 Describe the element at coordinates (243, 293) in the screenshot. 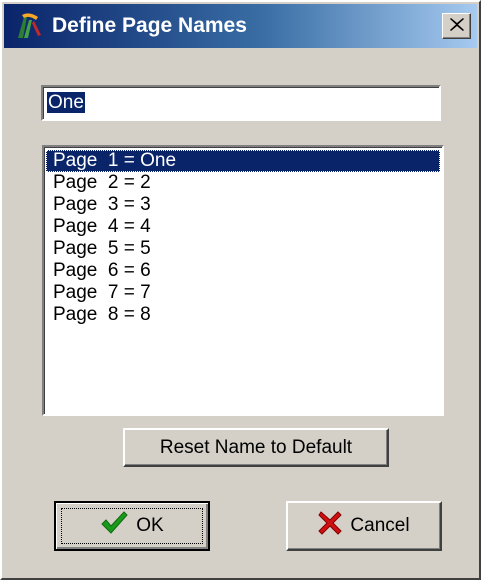

I see `list-item: Page 7 = 7` at that location.